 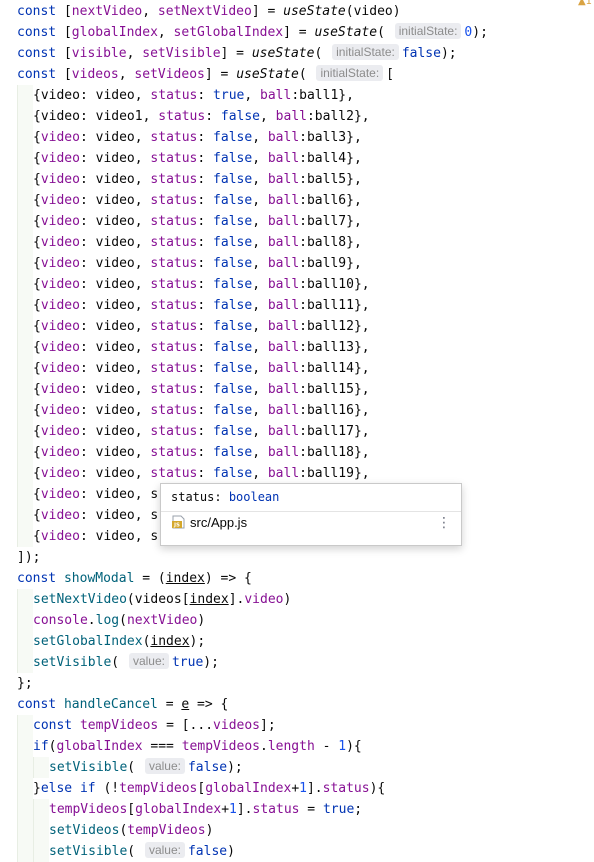 I want to click on code-line: console.log(nextVideo), so click(x=297, y=620).